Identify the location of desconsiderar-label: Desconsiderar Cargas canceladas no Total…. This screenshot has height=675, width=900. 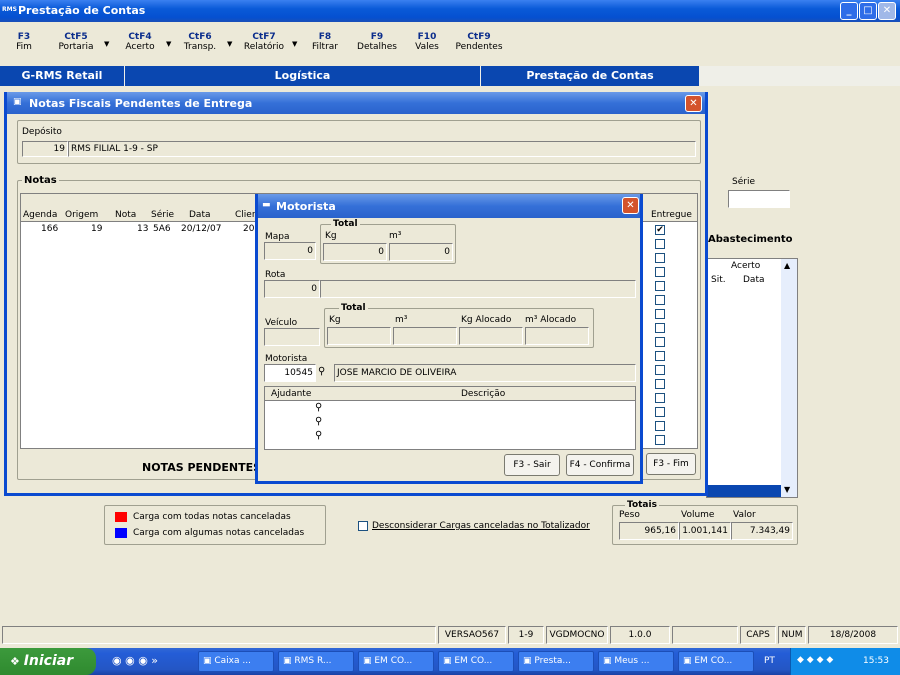
(481, 526).